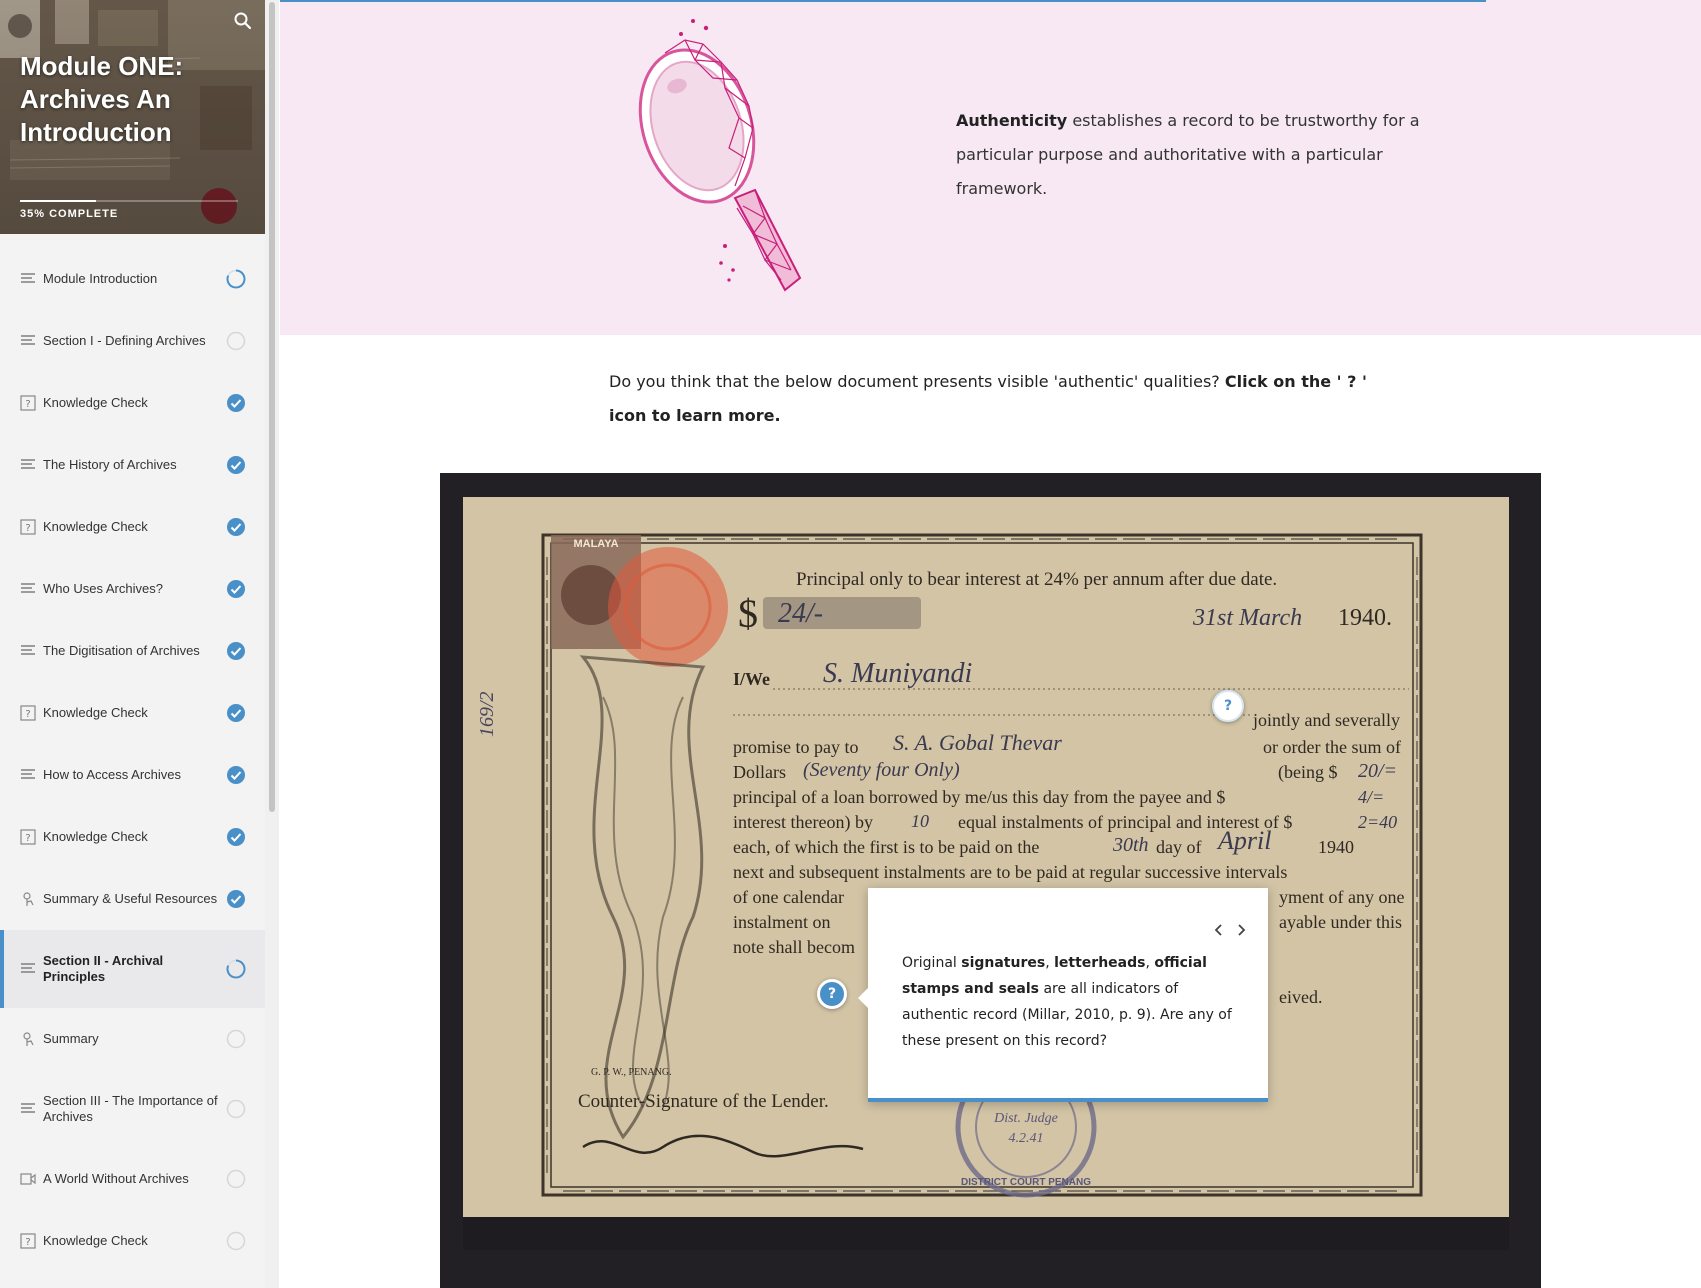 The image size is (1701, 1288). I want to click on sidebar-item-10: Summary & Useful Resources, so click(132, 899).